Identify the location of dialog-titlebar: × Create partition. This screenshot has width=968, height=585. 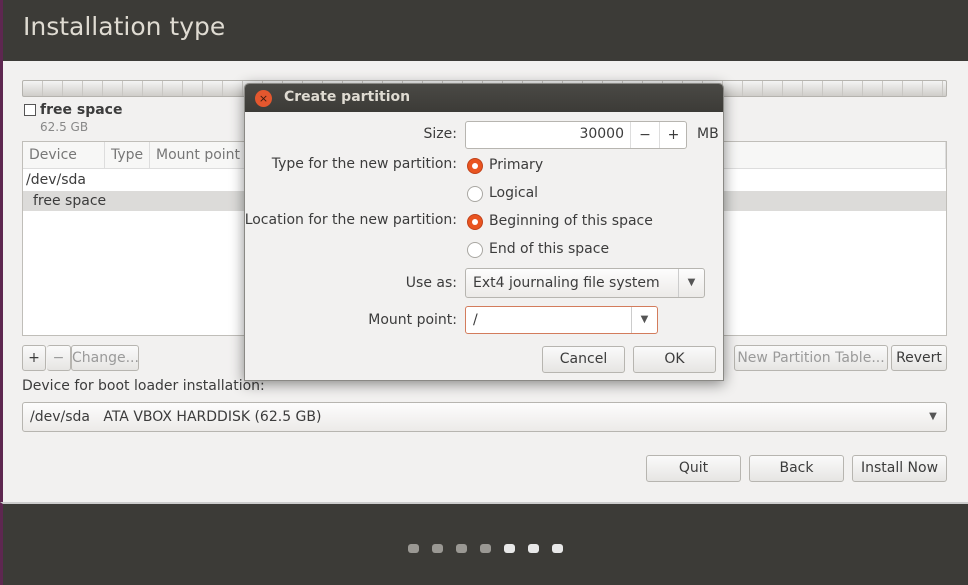
(484, 98).